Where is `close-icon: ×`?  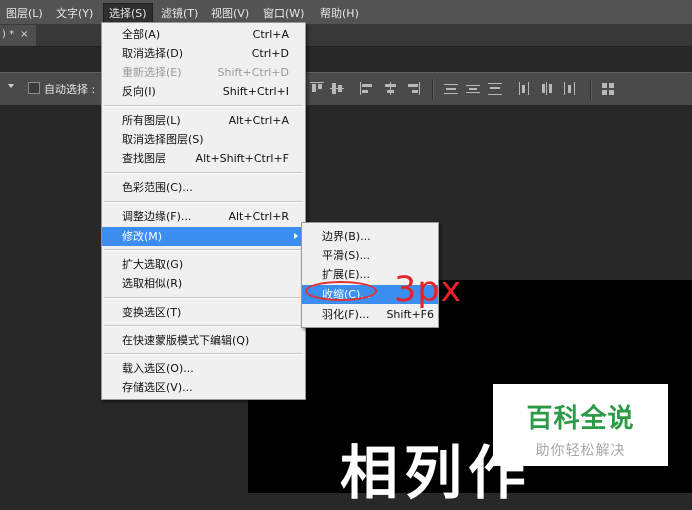 close-icon: × is located at coordinates (24, 34).